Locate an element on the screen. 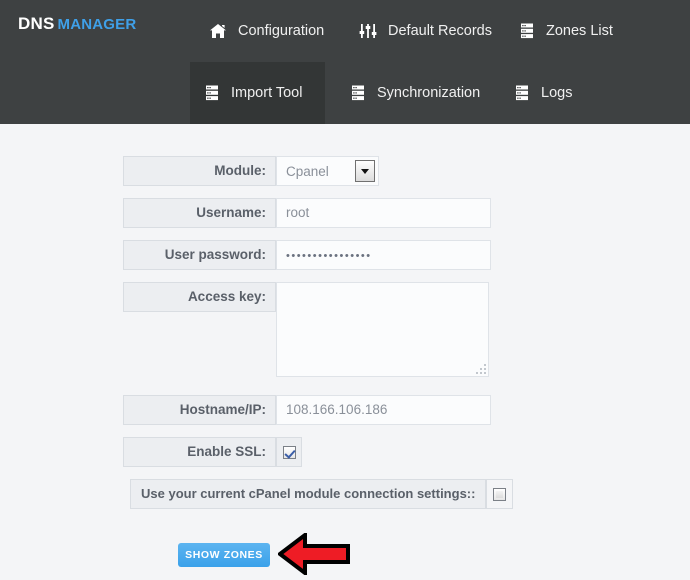  resize-grip-icon is located at coordinates (481, 369).